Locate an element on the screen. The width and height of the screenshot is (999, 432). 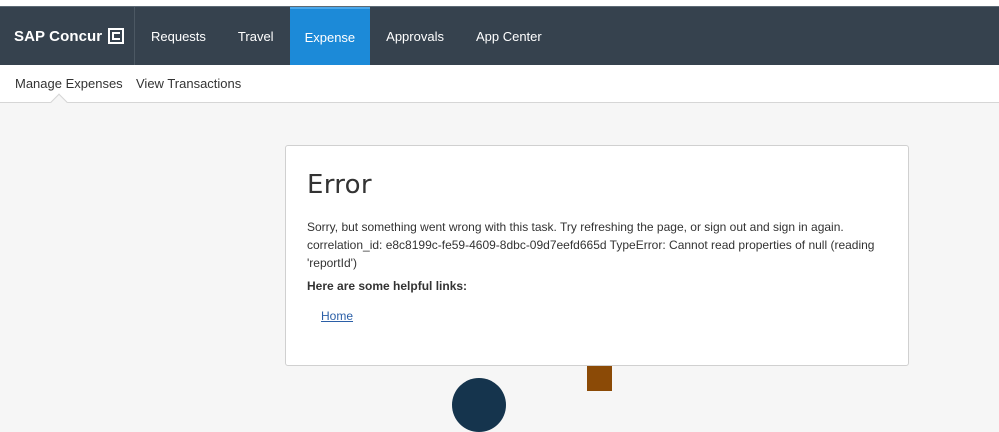
home-link: Home is located at coordinates (337, 316).